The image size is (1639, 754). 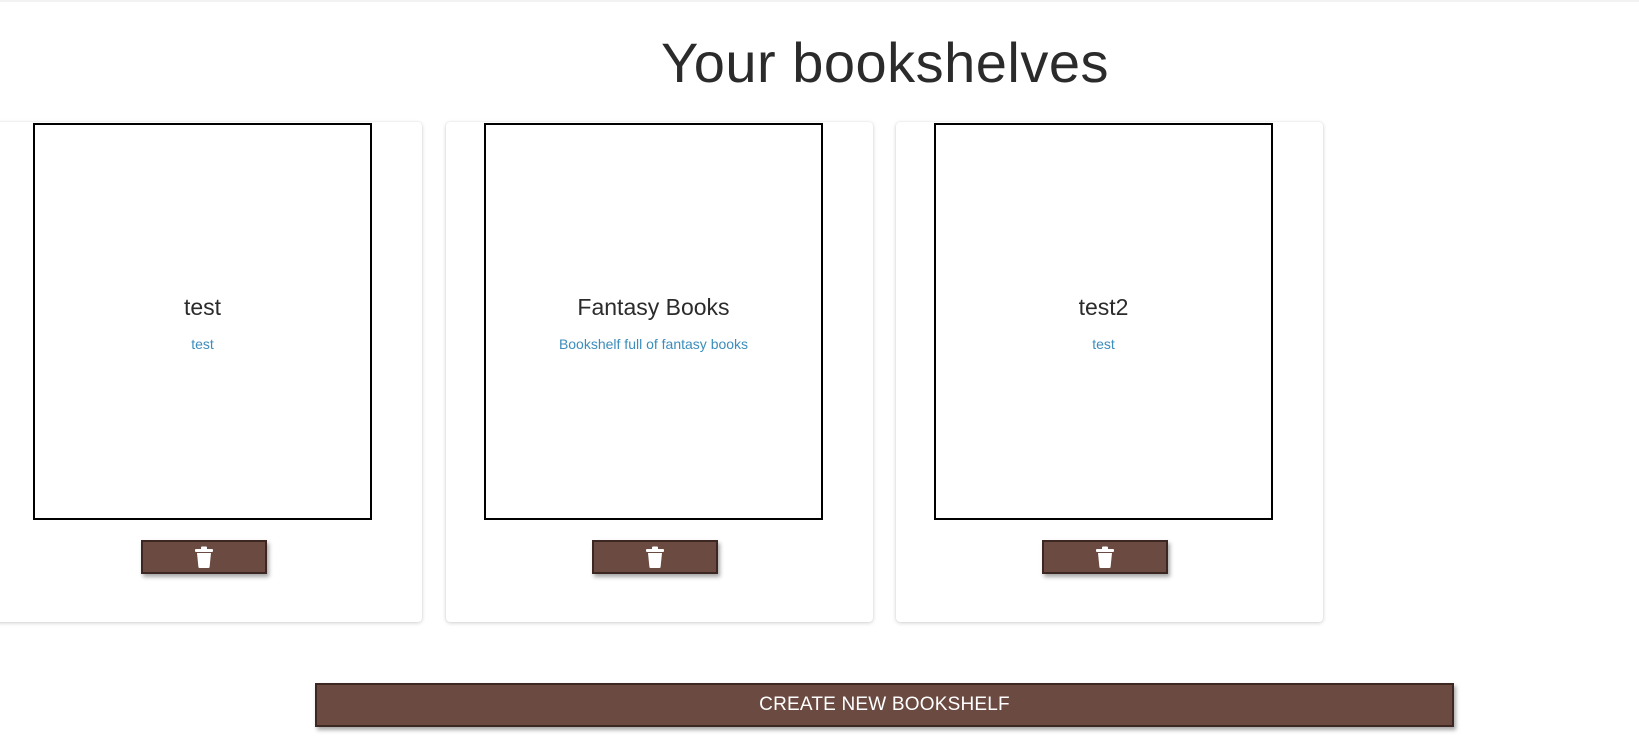 I want to click on create-new-bookshelf-button: CREATE NEW BOOKSHELF, so click(x=884, y=705).